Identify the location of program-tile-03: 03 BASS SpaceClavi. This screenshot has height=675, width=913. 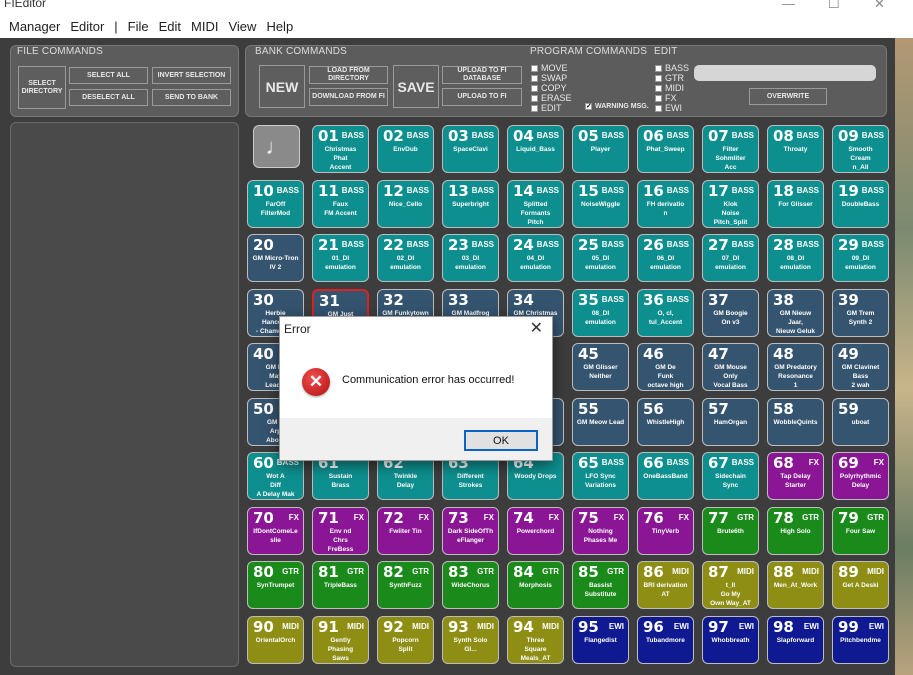
(470, 149).